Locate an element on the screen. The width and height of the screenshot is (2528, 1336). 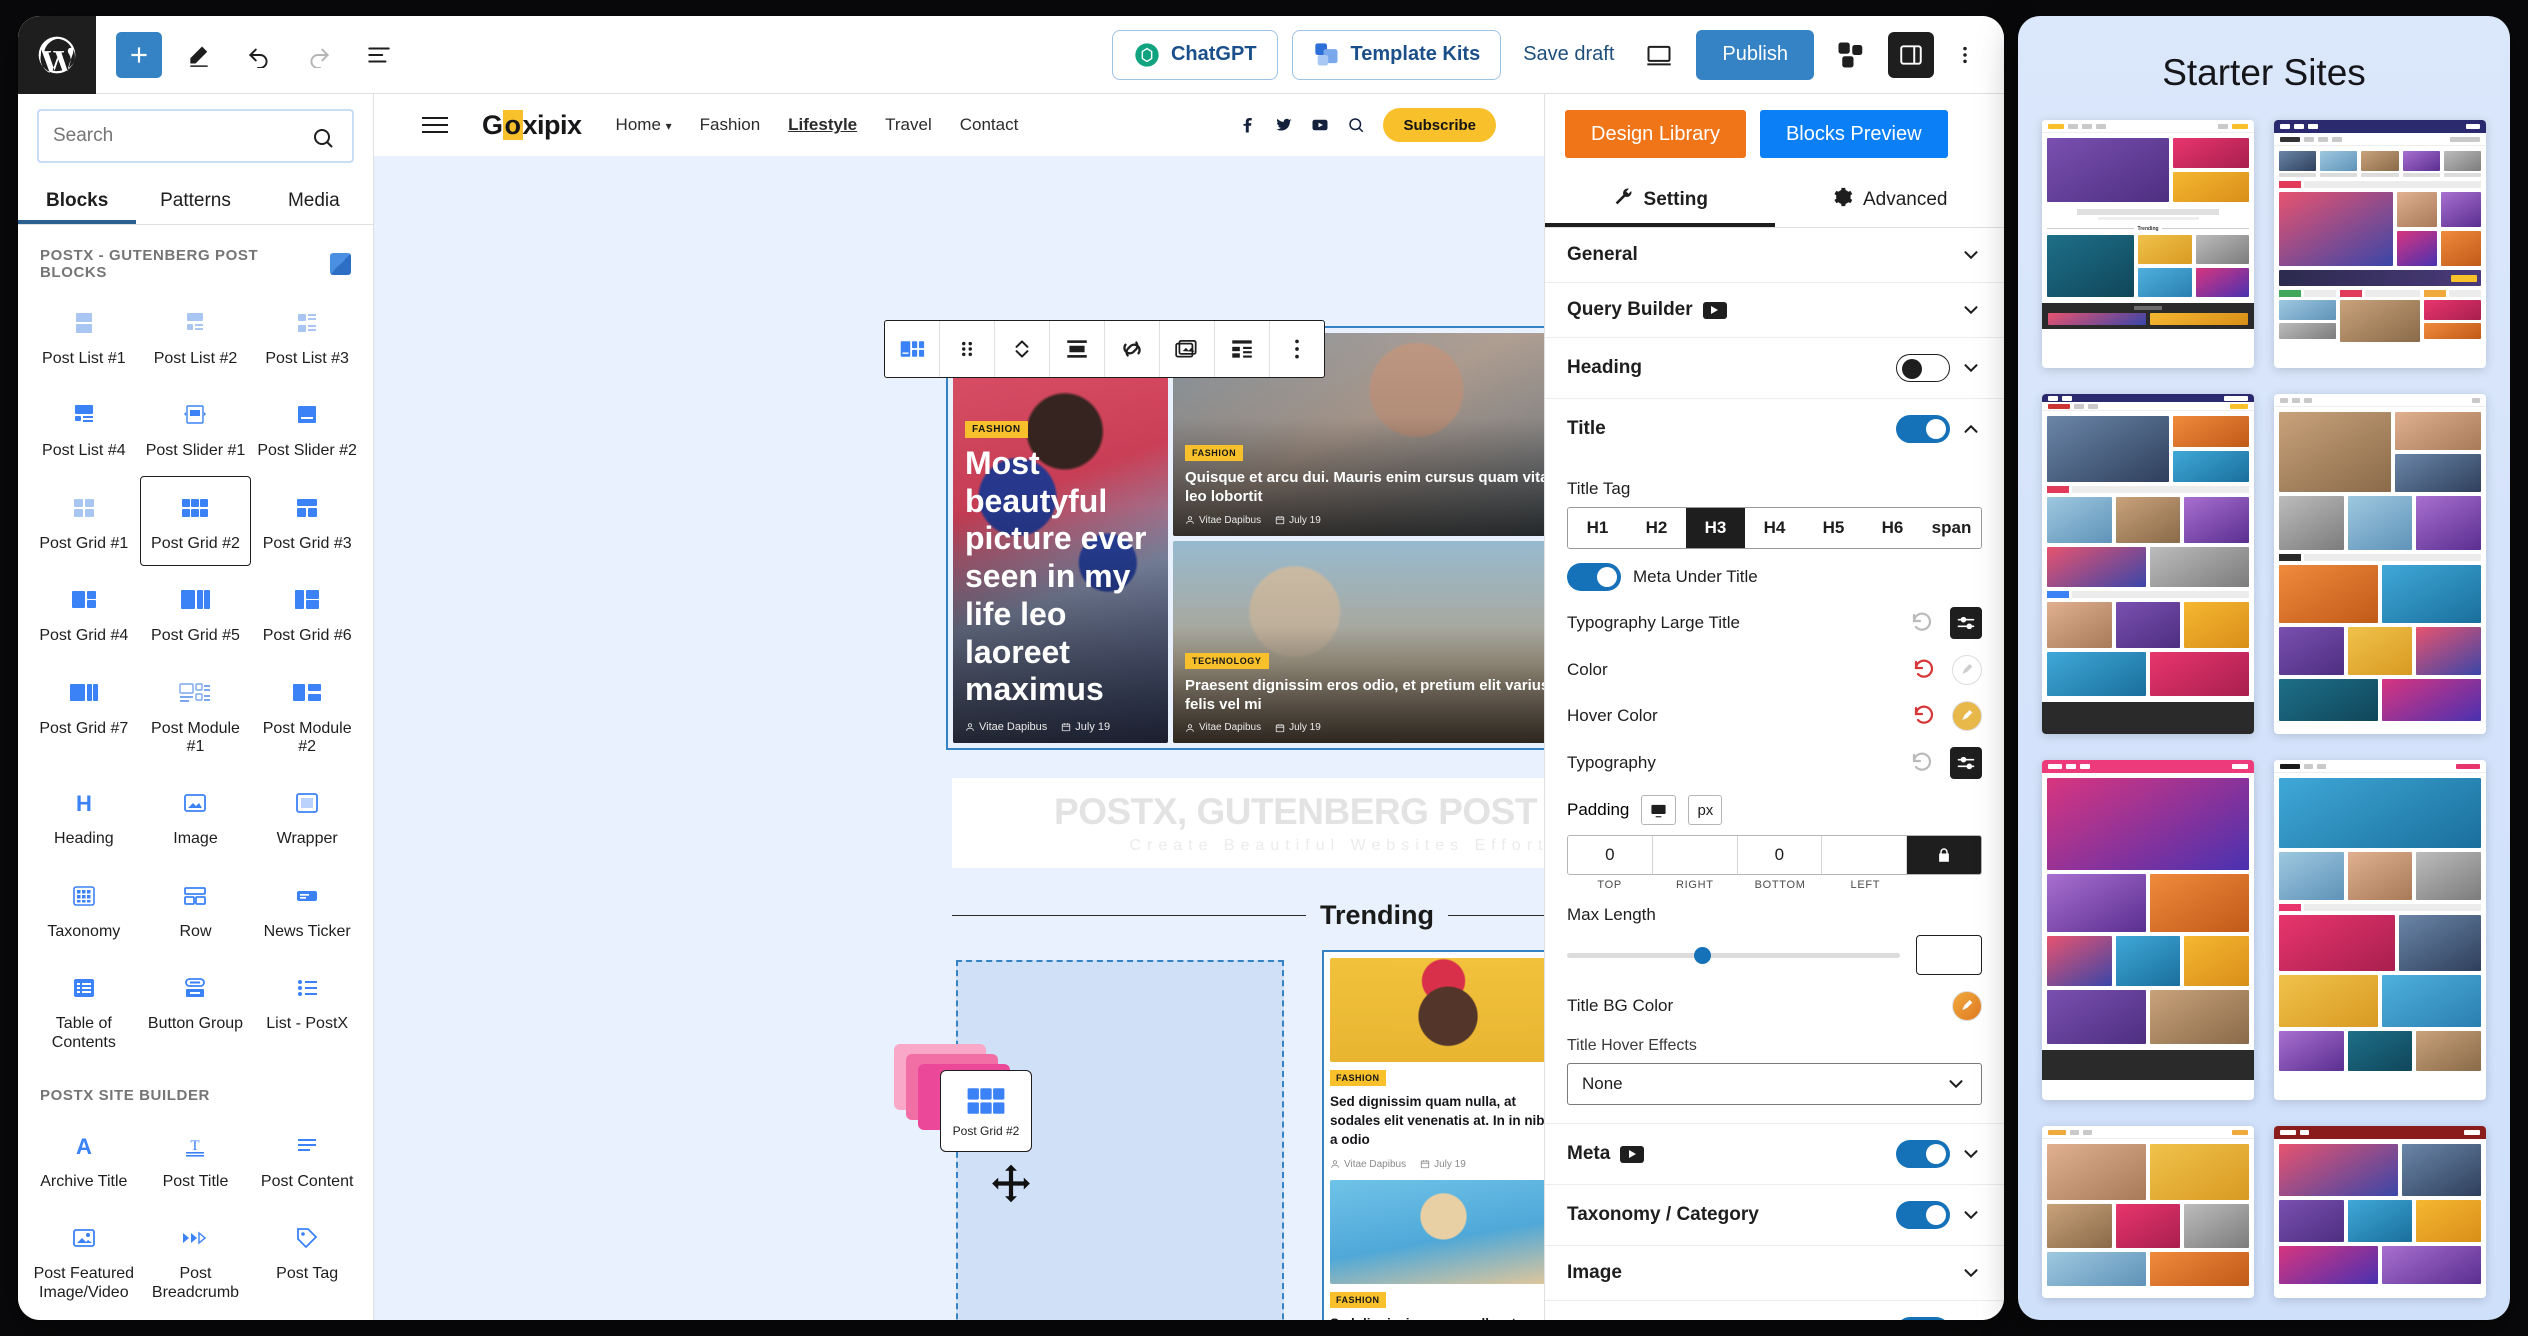
save-draft-button: Save draft is located at coordinates (1568, 54).